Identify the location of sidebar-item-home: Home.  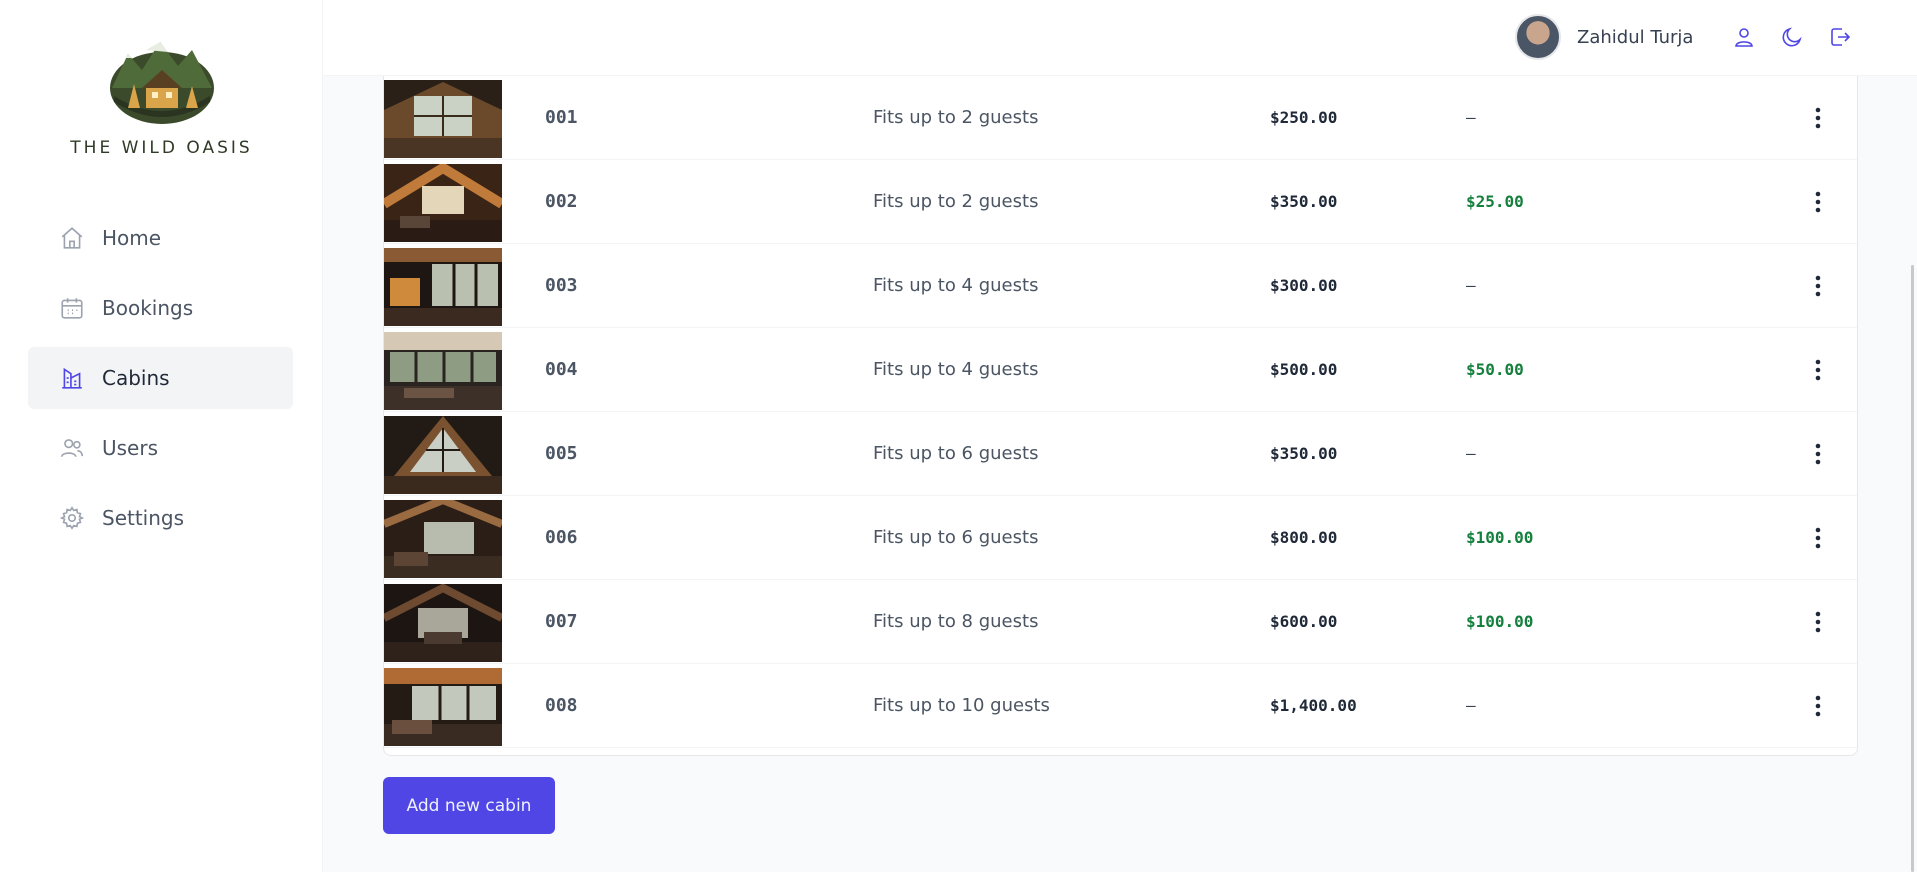
(160, 238).